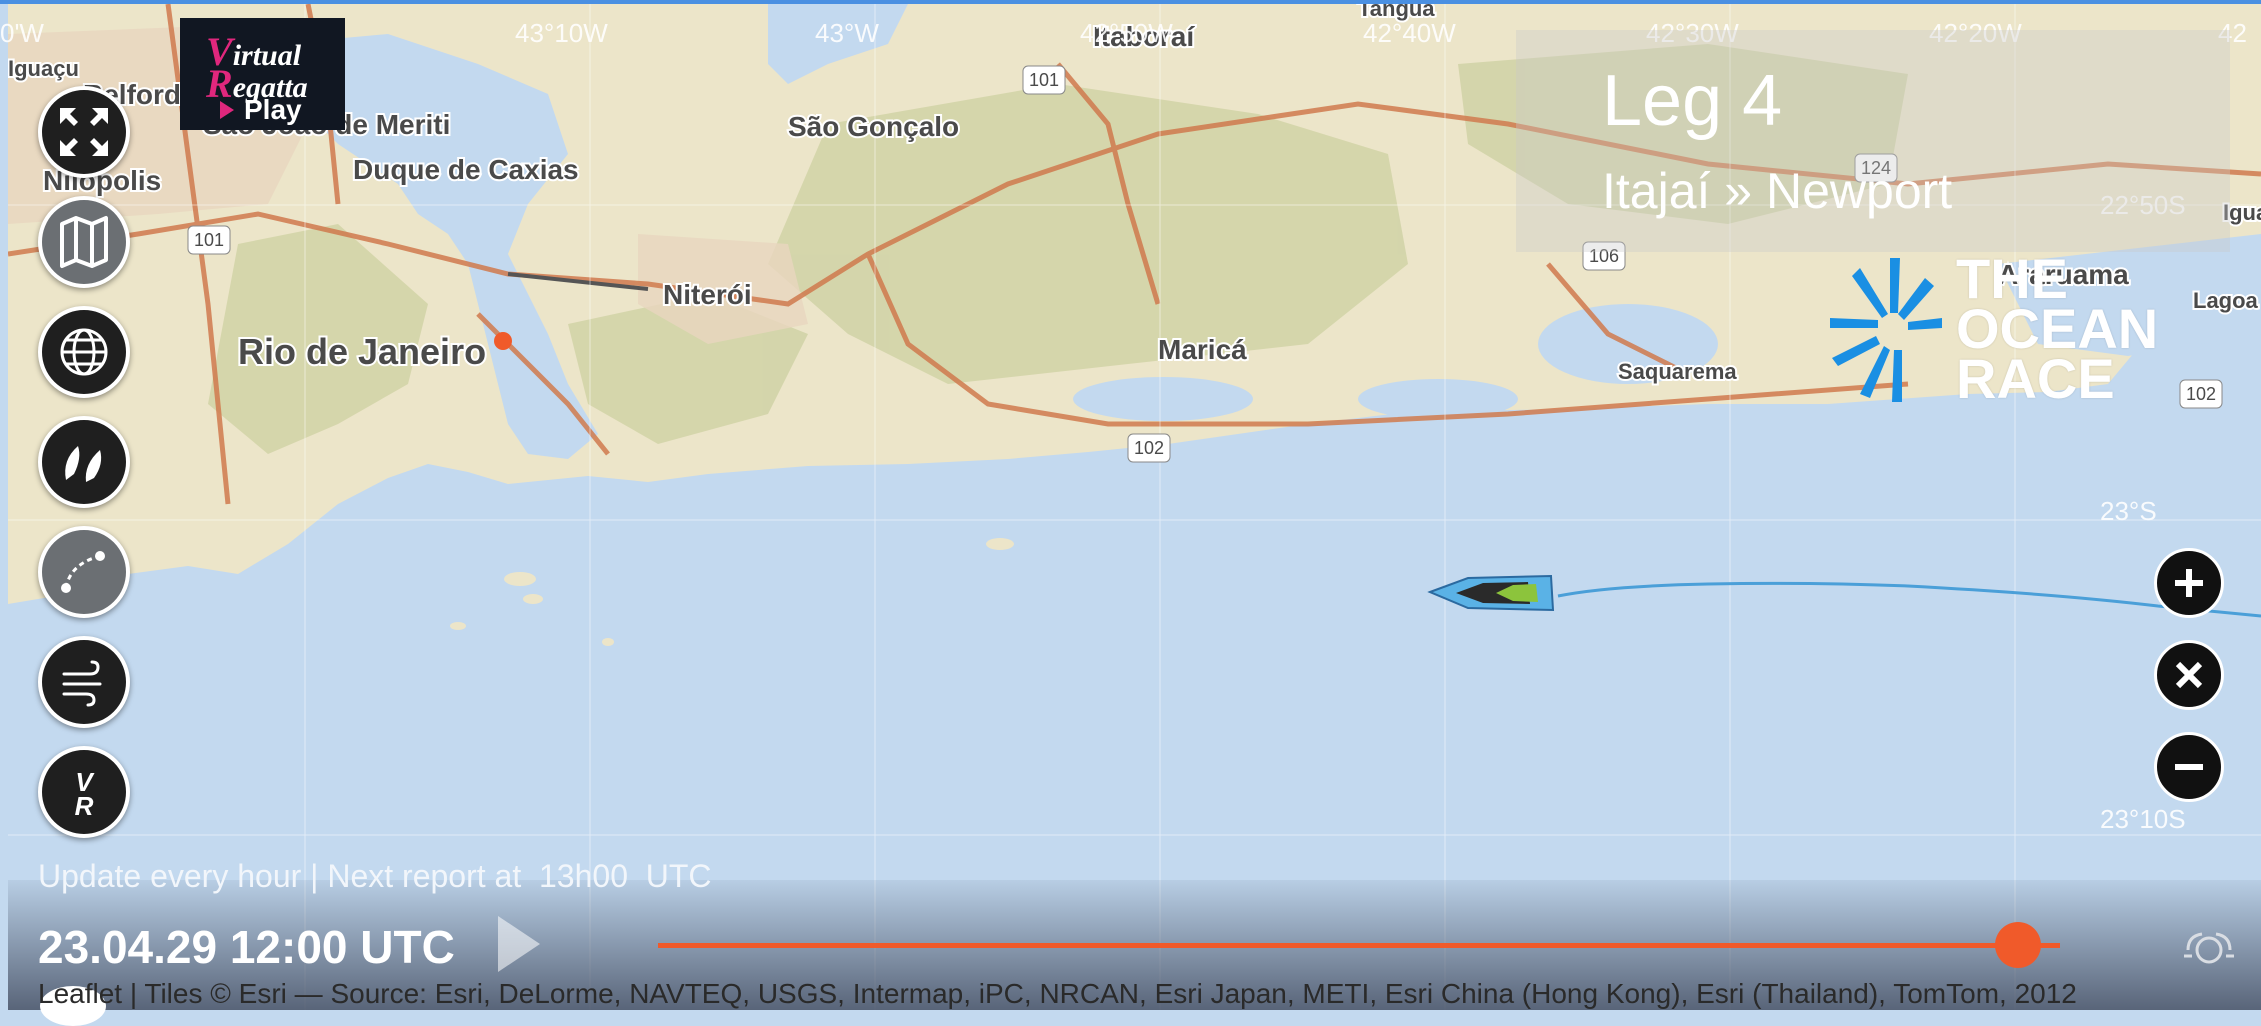 This screenshot has width=2261, height=1026. What do you see at coordinates (1359, 945) in the screenshot?
I see `timeline-slider` at bounding box center [1359, 945].